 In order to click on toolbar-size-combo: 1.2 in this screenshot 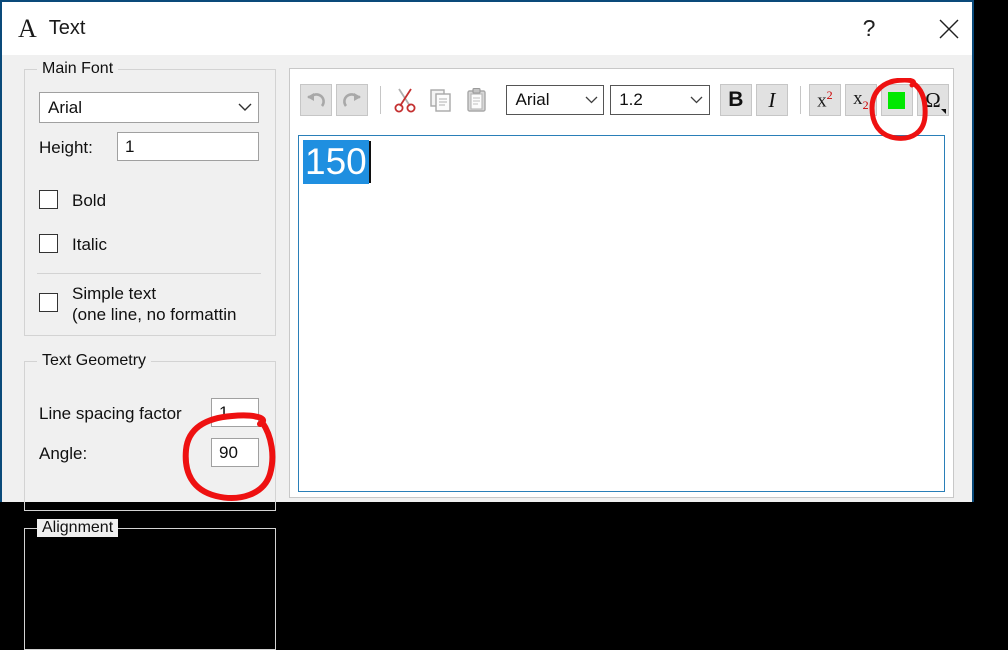, I will do `click(660, 100)`.